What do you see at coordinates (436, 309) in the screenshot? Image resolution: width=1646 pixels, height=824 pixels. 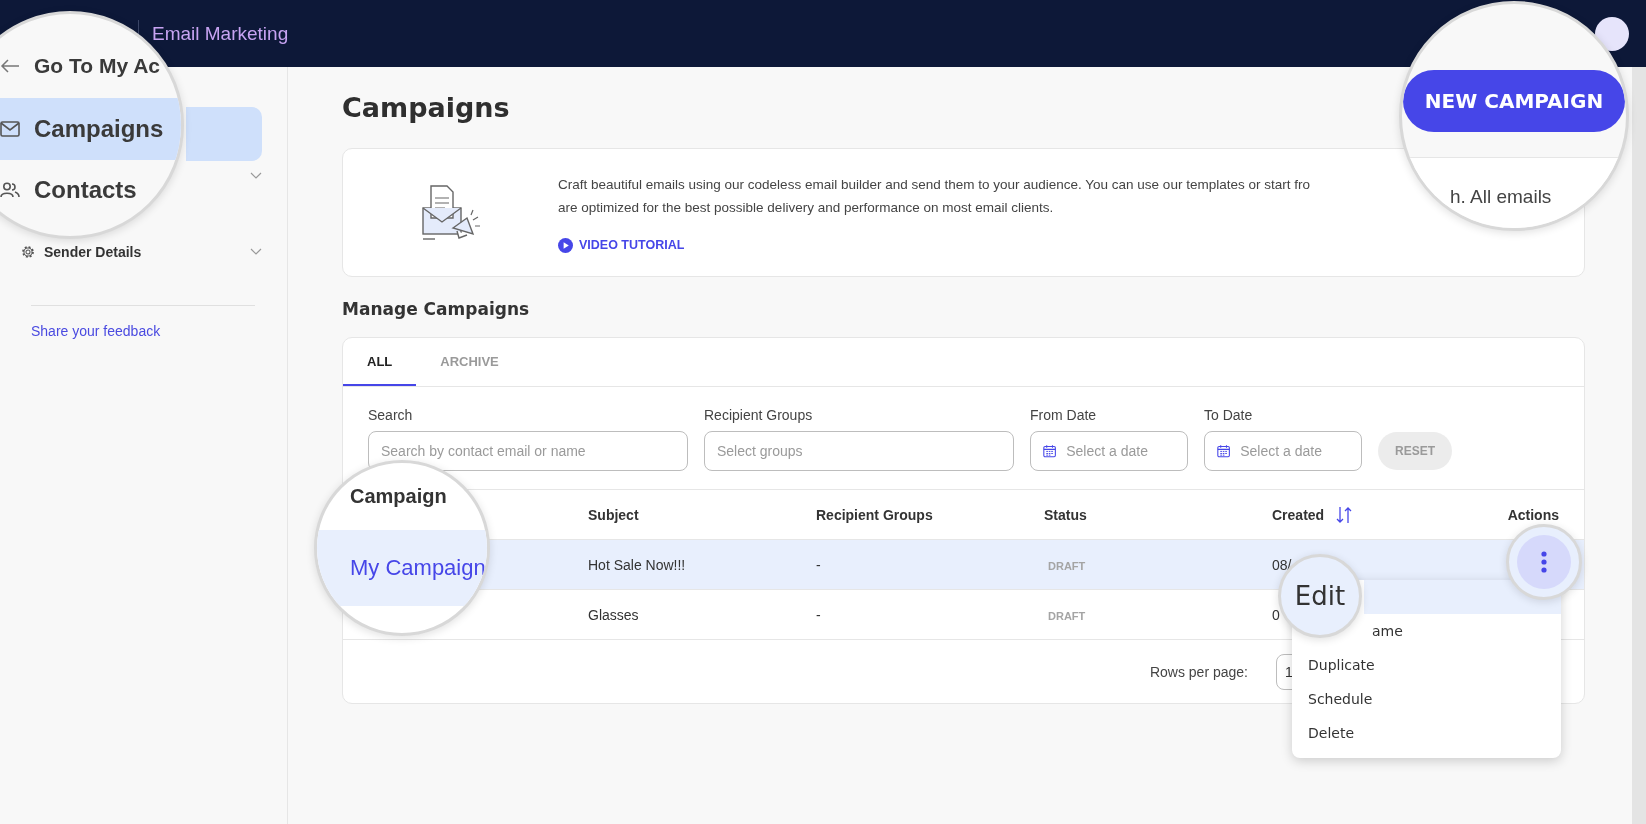 I see `section-title: Manage Campaigns` at bounding box center [436, 309].